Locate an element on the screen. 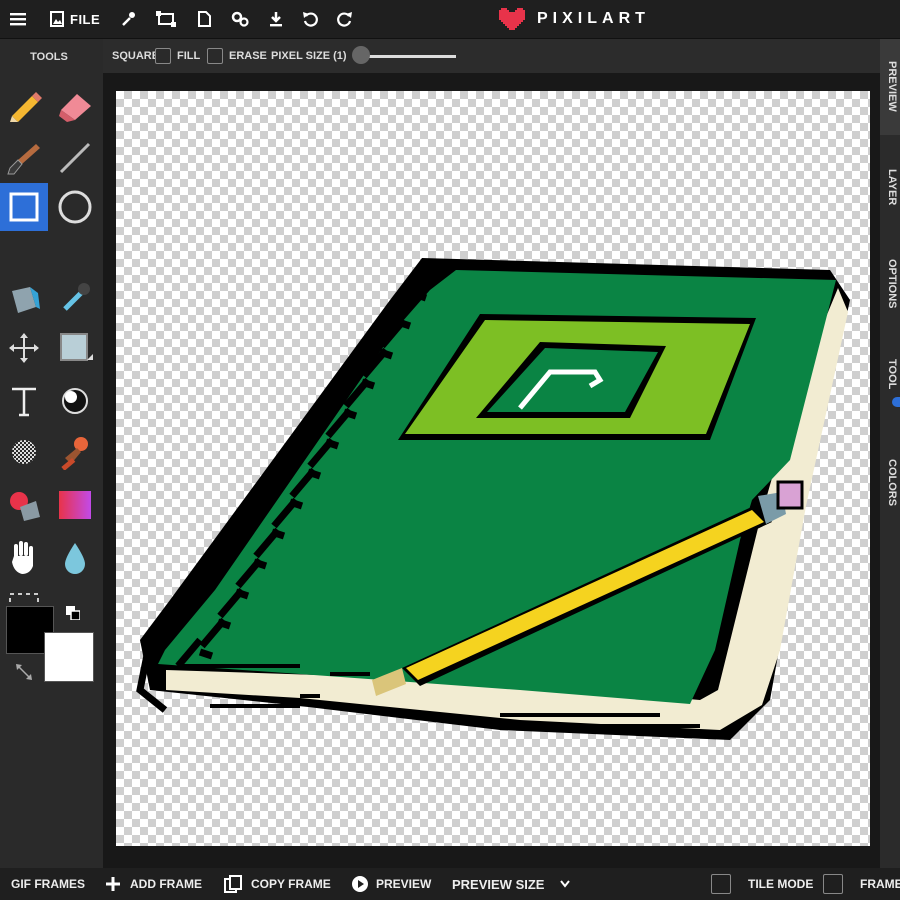 The height and width of the screenshot is (900, 900). pencil-eraser is located at coordinates (790, 495).